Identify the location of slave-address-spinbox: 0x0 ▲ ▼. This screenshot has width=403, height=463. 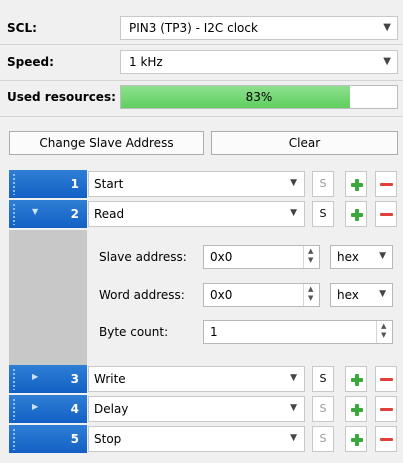
(261, 257).